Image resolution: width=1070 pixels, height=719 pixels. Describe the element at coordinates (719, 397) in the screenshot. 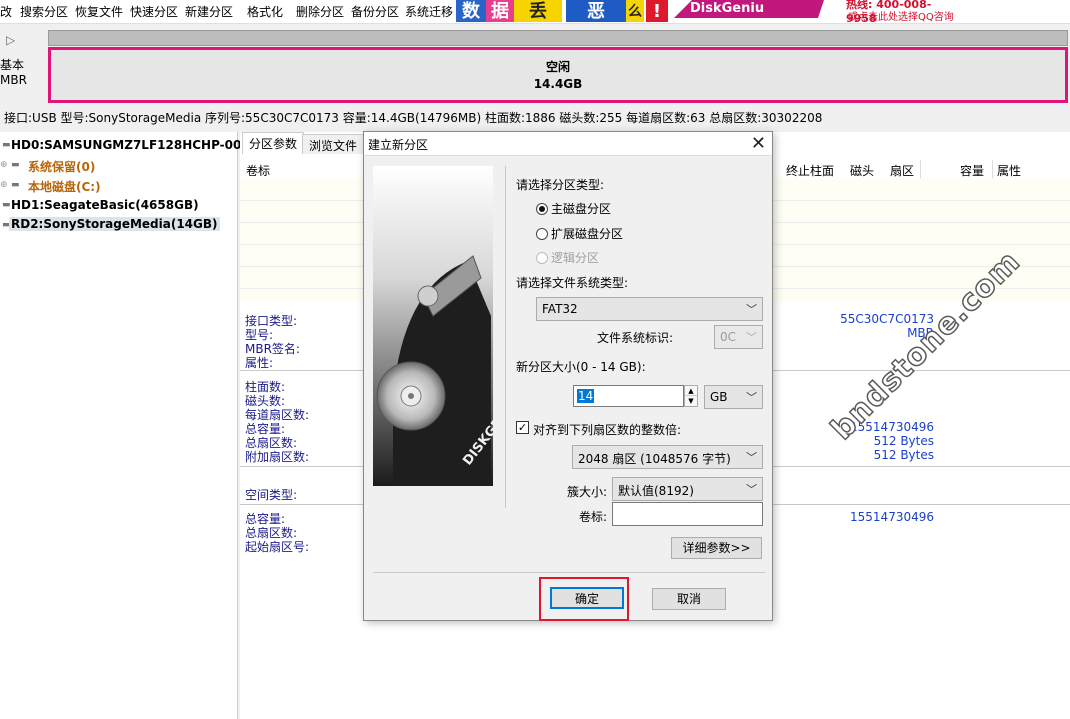

I see `size-unit-value: GB` at that location.